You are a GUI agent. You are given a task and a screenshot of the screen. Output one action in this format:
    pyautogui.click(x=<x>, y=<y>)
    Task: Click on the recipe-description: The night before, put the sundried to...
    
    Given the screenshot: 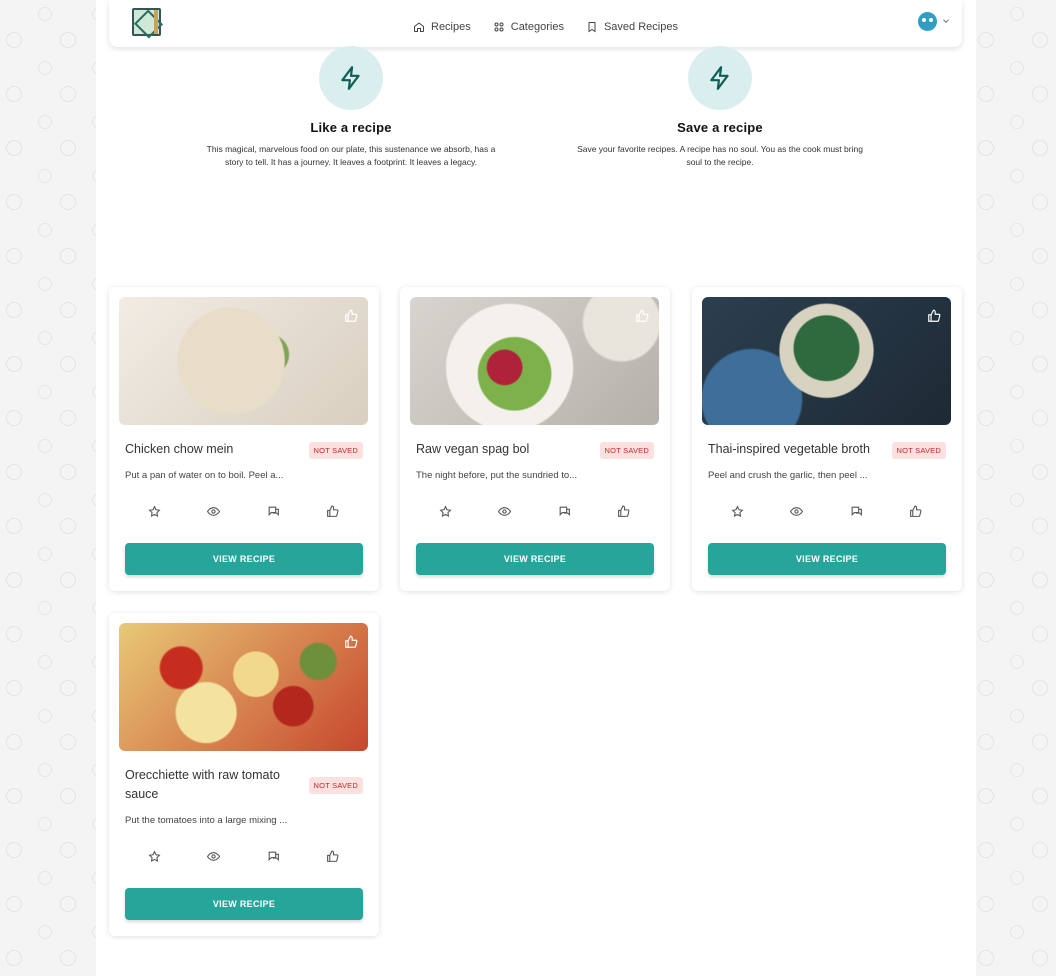 What is the action you would take?
    pyautogui.click(x=497, y=475)
    